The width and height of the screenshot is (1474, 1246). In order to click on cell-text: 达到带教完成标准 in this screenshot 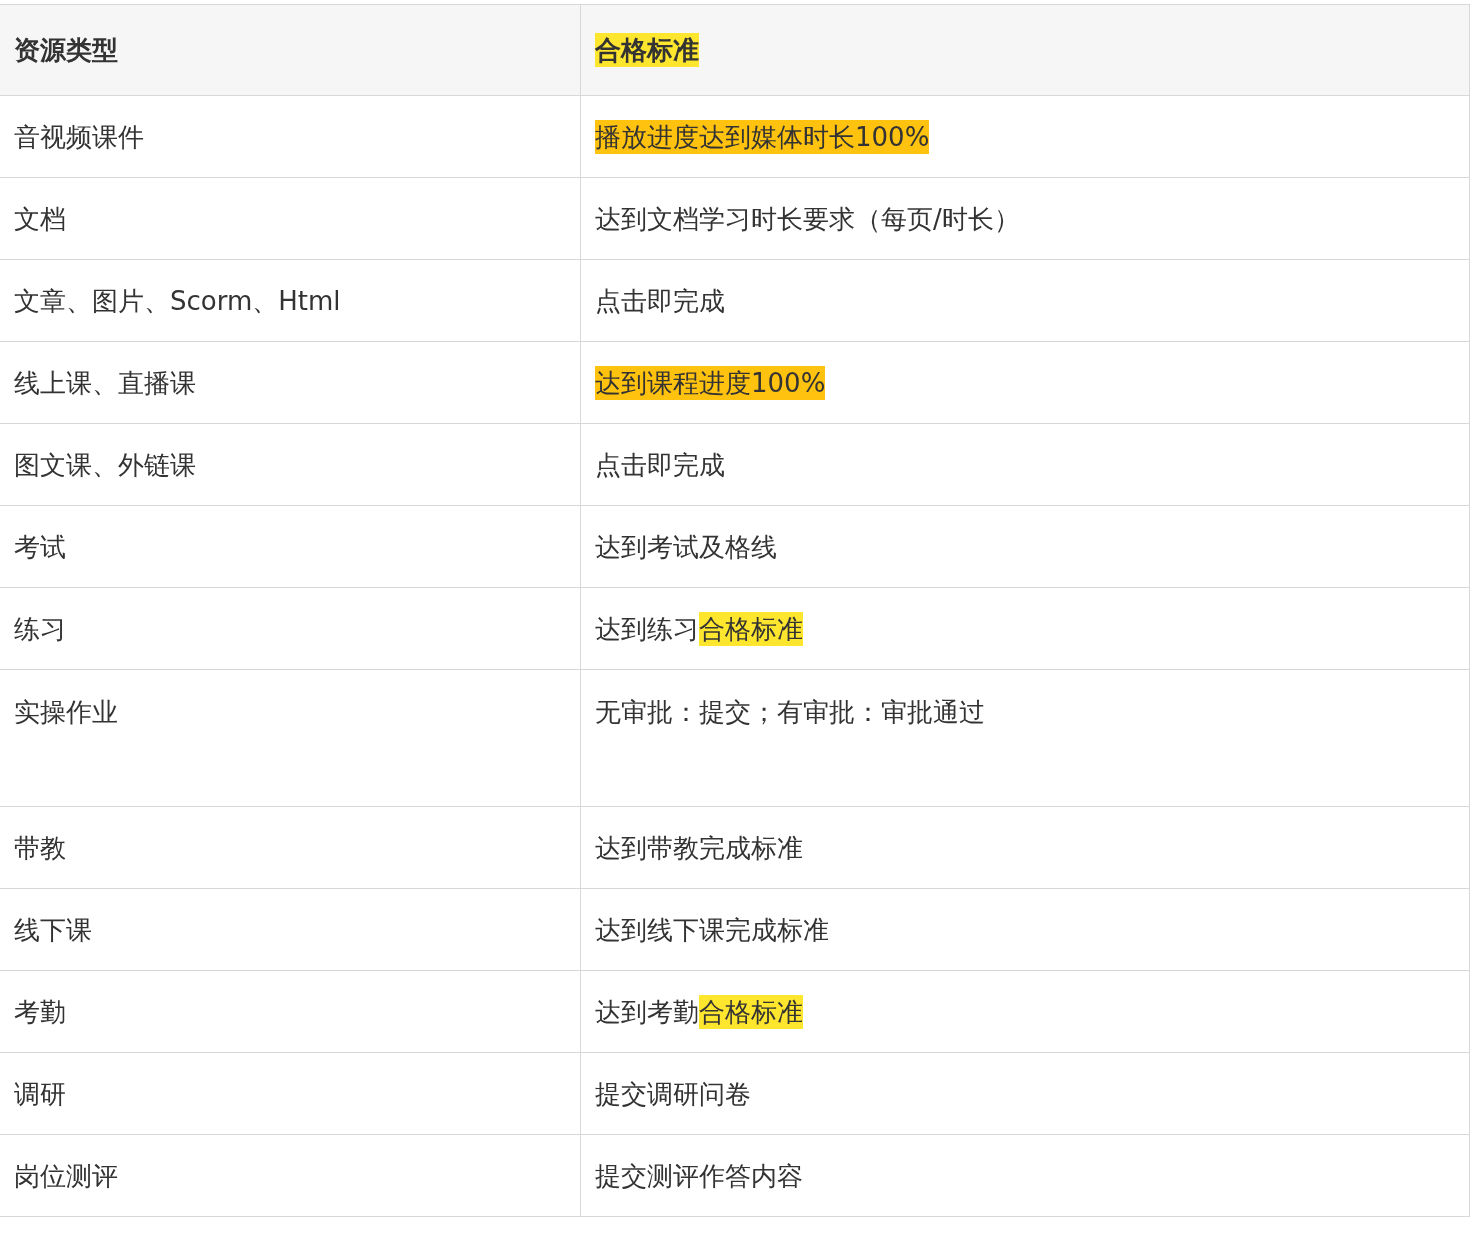, I will do `click(699, 848)`.